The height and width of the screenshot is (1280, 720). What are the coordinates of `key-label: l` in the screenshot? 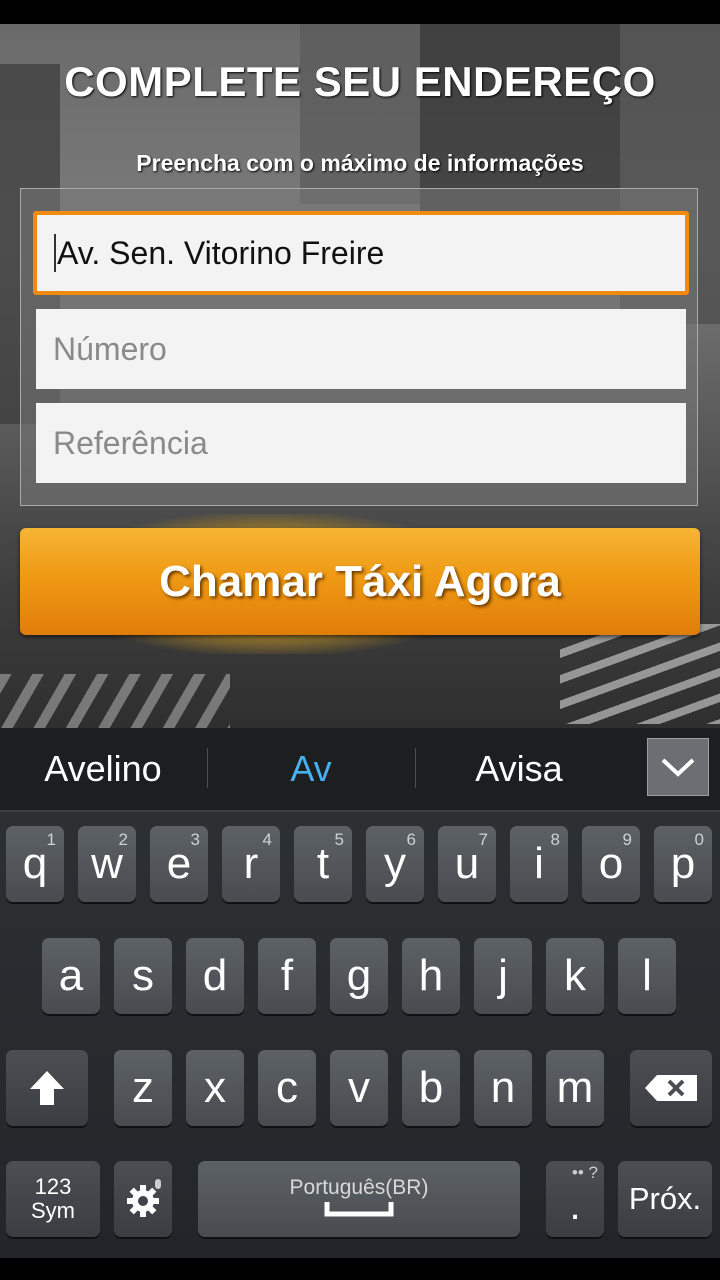 It's located at (647, 975).